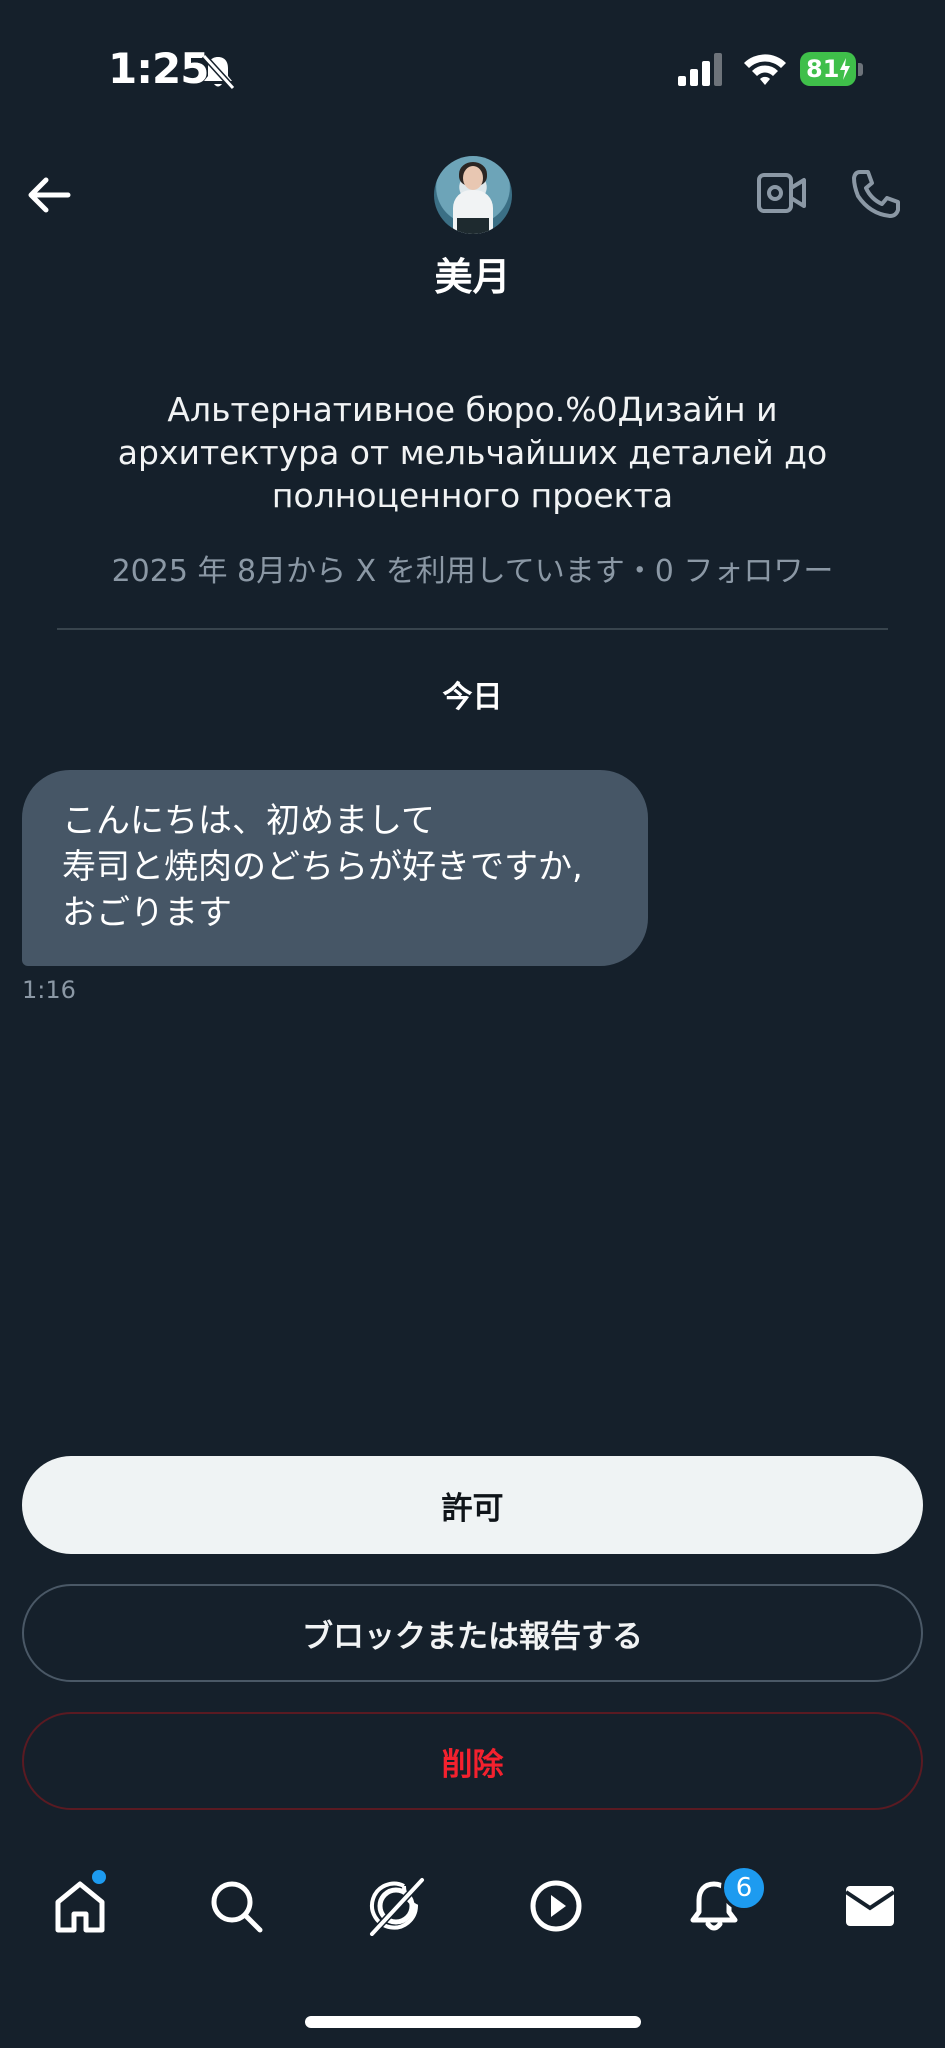  I want to click on home-unread-dot, so click(99, 1877).